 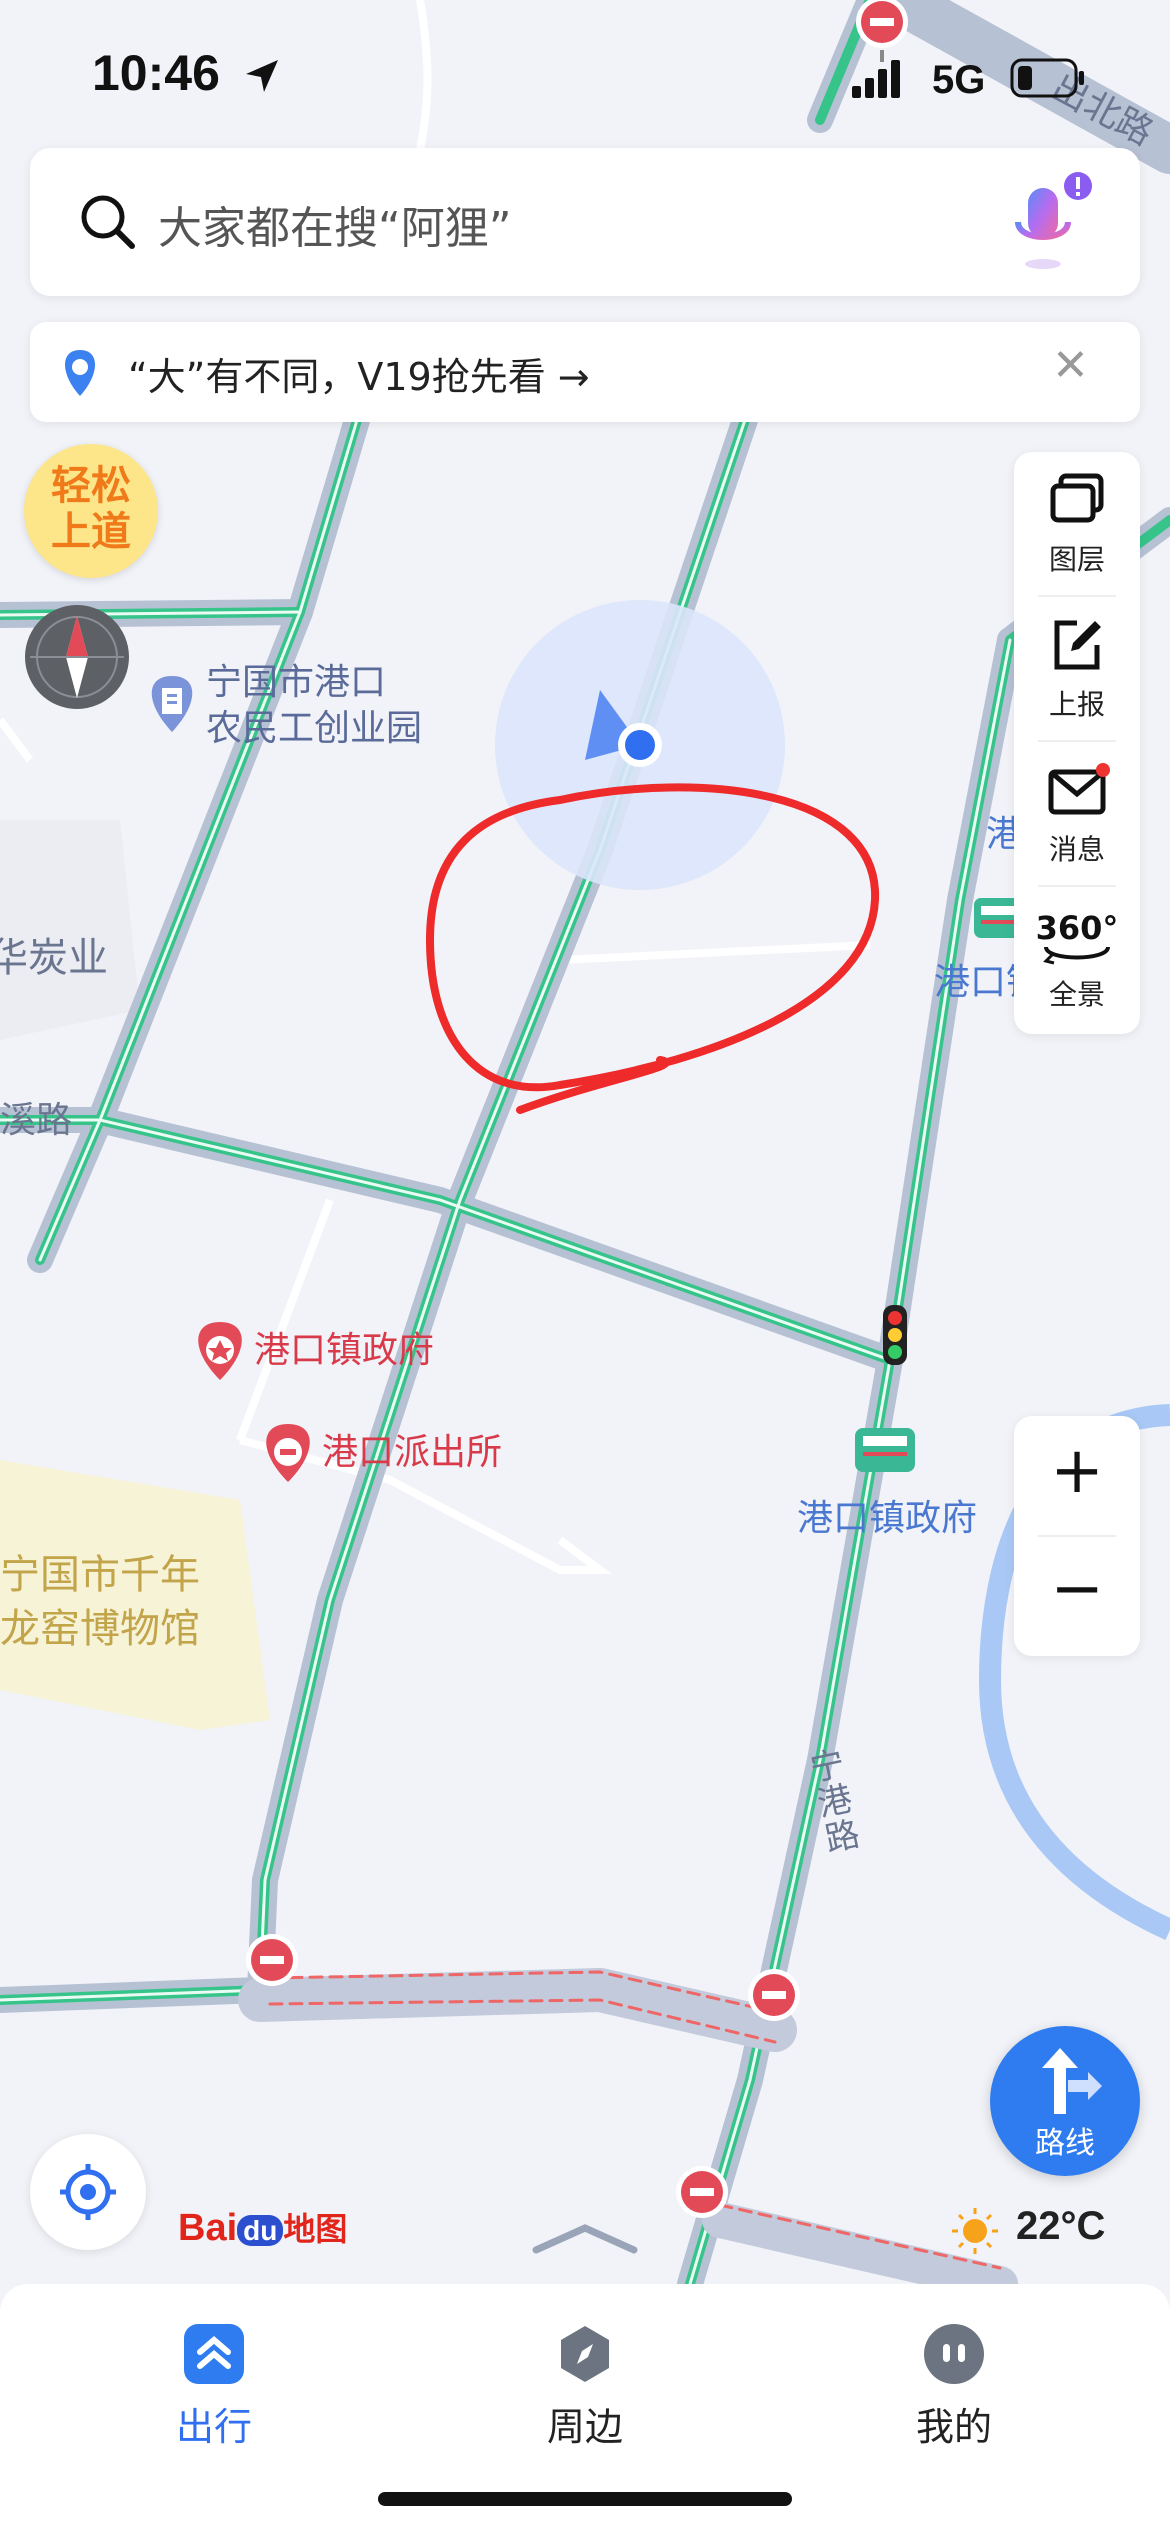 I want to click on signal-icon, so click(x=876, y=79).